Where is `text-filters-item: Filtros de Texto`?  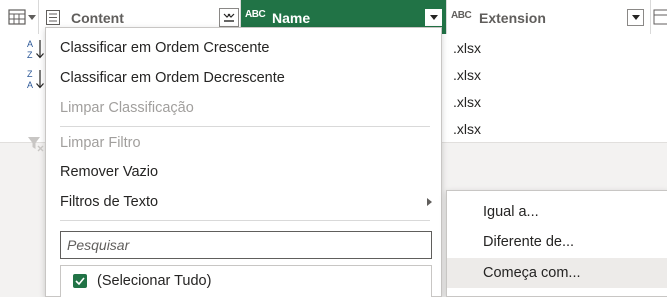 text-filters-item: Filtros de Texto is located at coordinates (243, 202).